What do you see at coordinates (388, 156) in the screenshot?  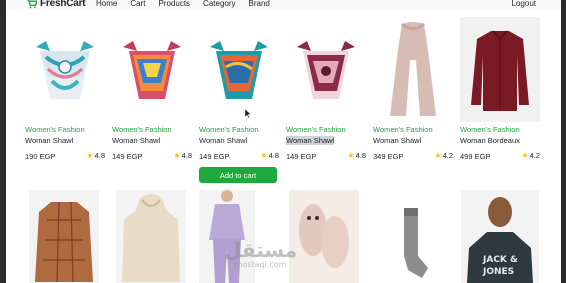 I see `product-price: 349 EGP` at bounding box center [388, 156].